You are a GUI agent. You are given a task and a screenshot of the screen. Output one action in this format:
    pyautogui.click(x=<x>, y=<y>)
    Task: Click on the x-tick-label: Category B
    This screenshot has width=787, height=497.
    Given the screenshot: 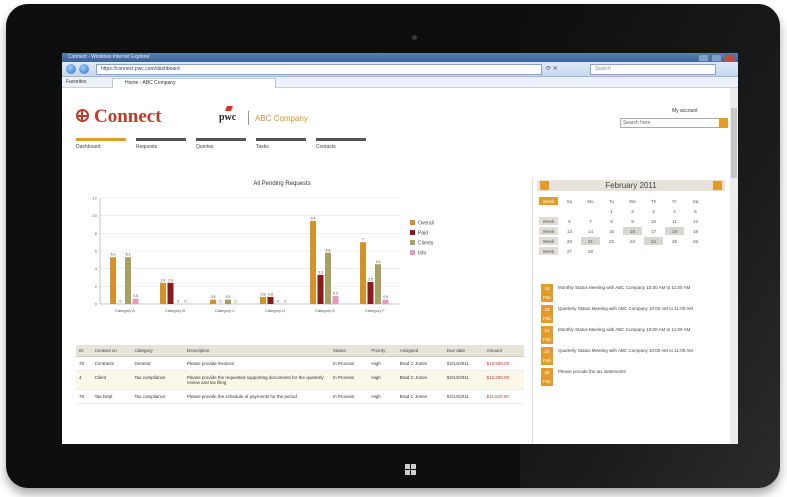 What is the action you would take?
    pyautogui.click(x=175, y=310)
    